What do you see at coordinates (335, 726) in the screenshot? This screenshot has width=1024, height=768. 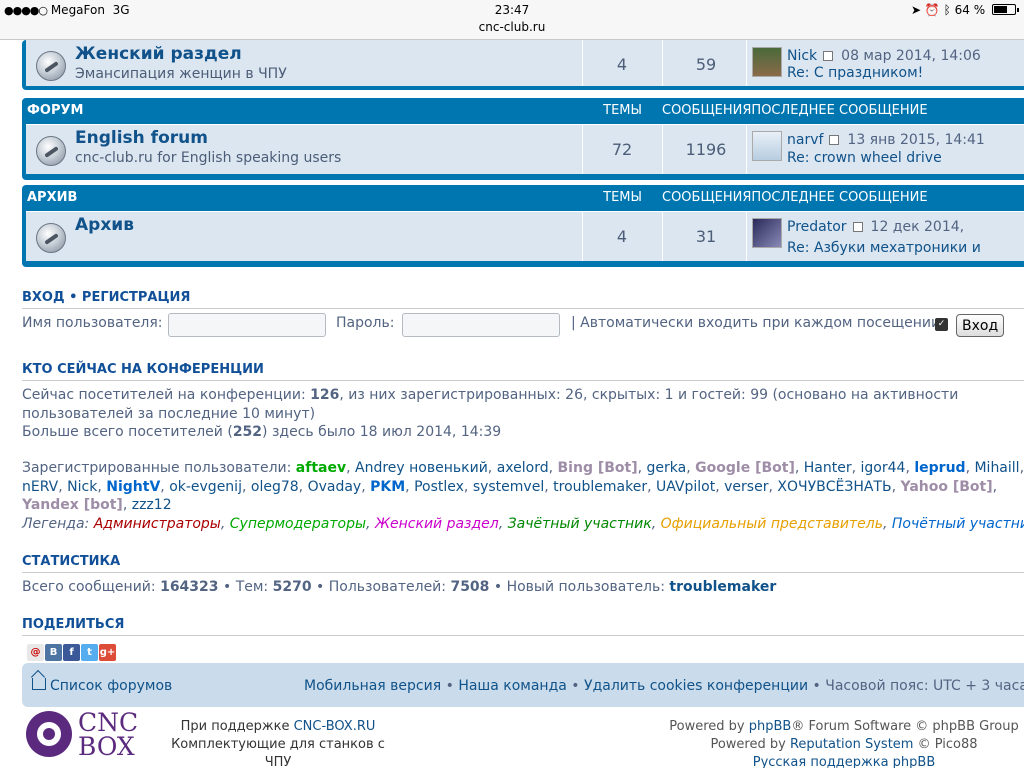 I see `cncbox-link: CNC-BOX.RU` at bounding box center [335, 726].